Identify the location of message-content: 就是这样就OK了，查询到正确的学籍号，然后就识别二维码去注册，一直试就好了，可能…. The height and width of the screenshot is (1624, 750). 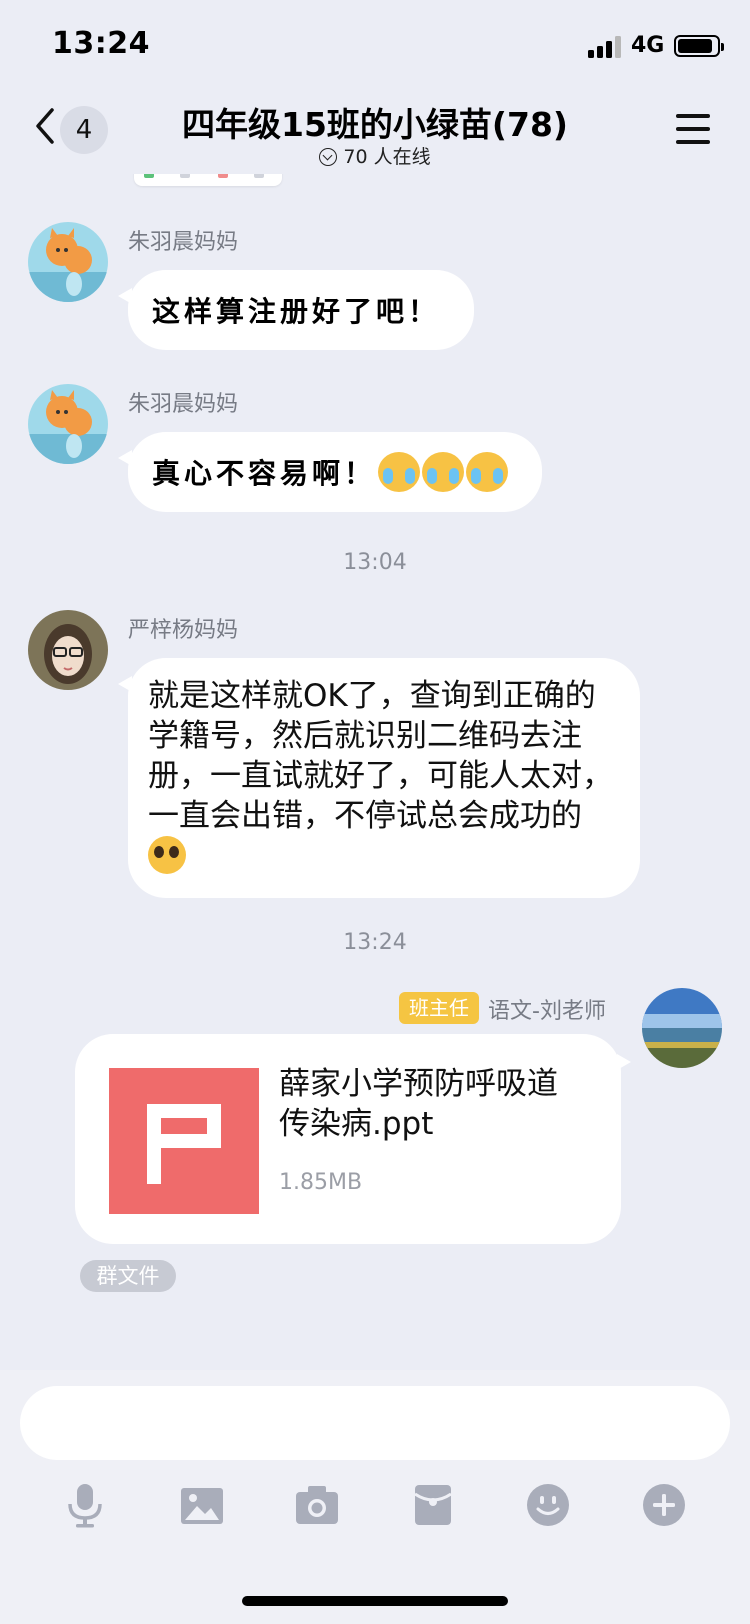
(383, 777).